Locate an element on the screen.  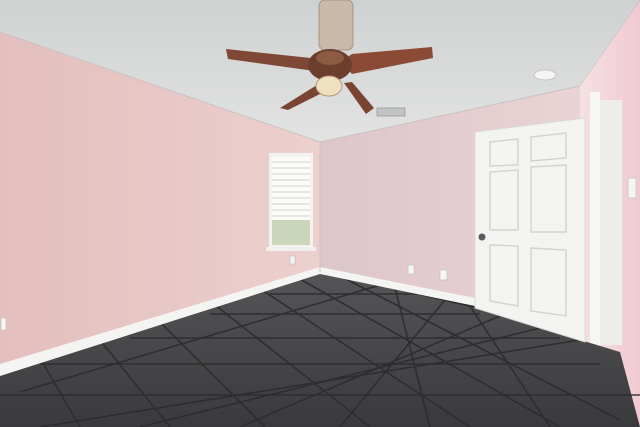
closet-opening is located at coordinates (611, 222).